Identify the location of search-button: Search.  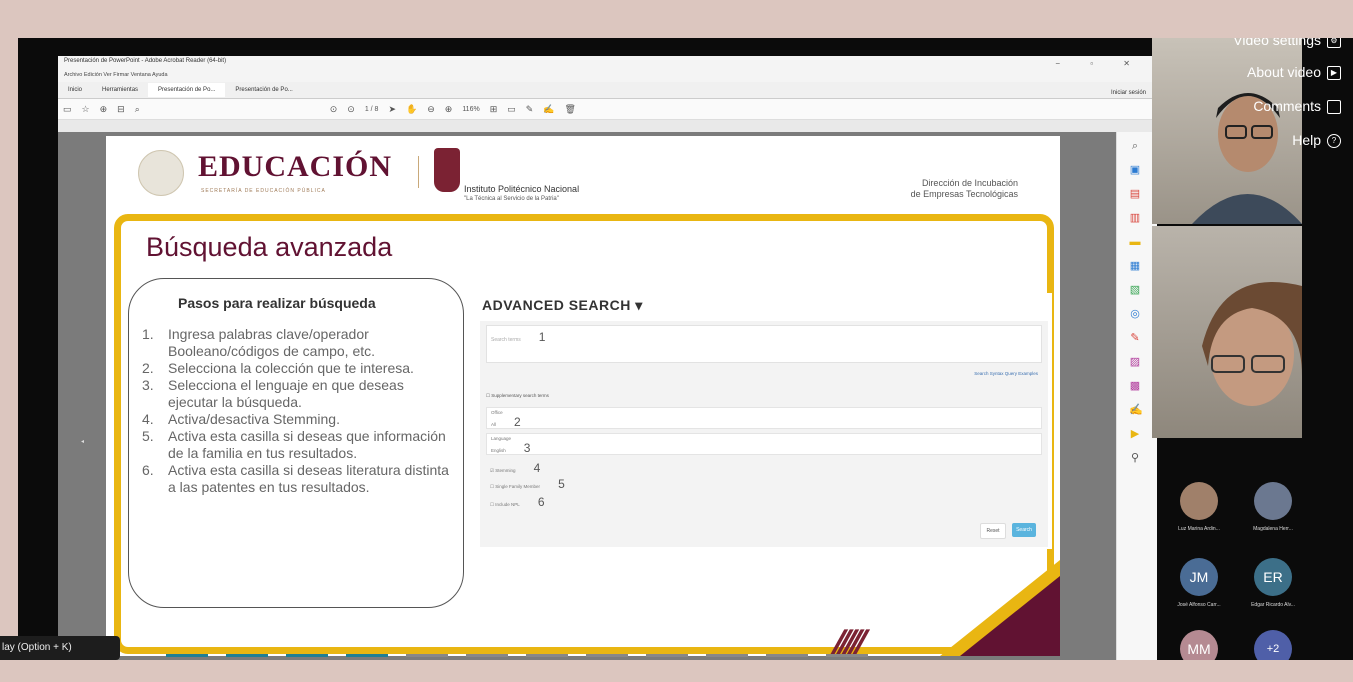
(1024, 530).